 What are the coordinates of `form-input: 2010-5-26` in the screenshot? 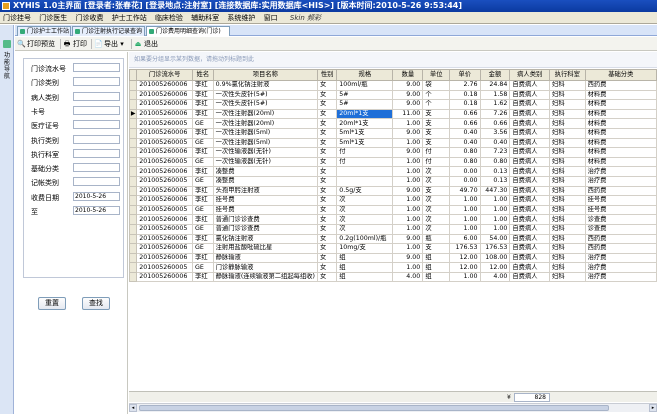 It's located at (96, 196).